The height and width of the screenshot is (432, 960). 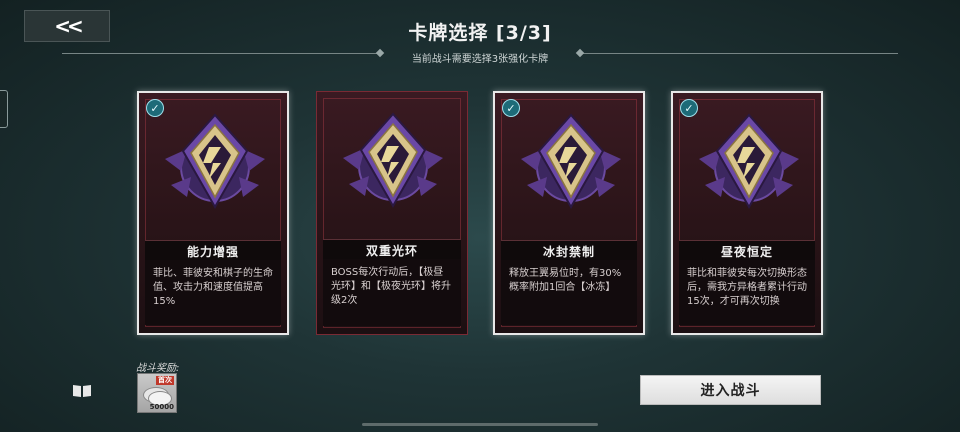 What do you see at coordinates (213, 251) in the screenshot?
I see `card-name: 能力增强` at bounding box center [213, 251].